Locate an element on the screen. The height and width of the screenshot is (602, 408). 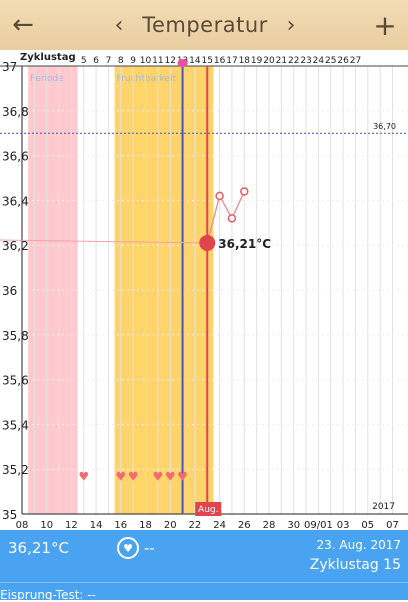
x-tick-label: 28 is located at coordinates (269, 525).